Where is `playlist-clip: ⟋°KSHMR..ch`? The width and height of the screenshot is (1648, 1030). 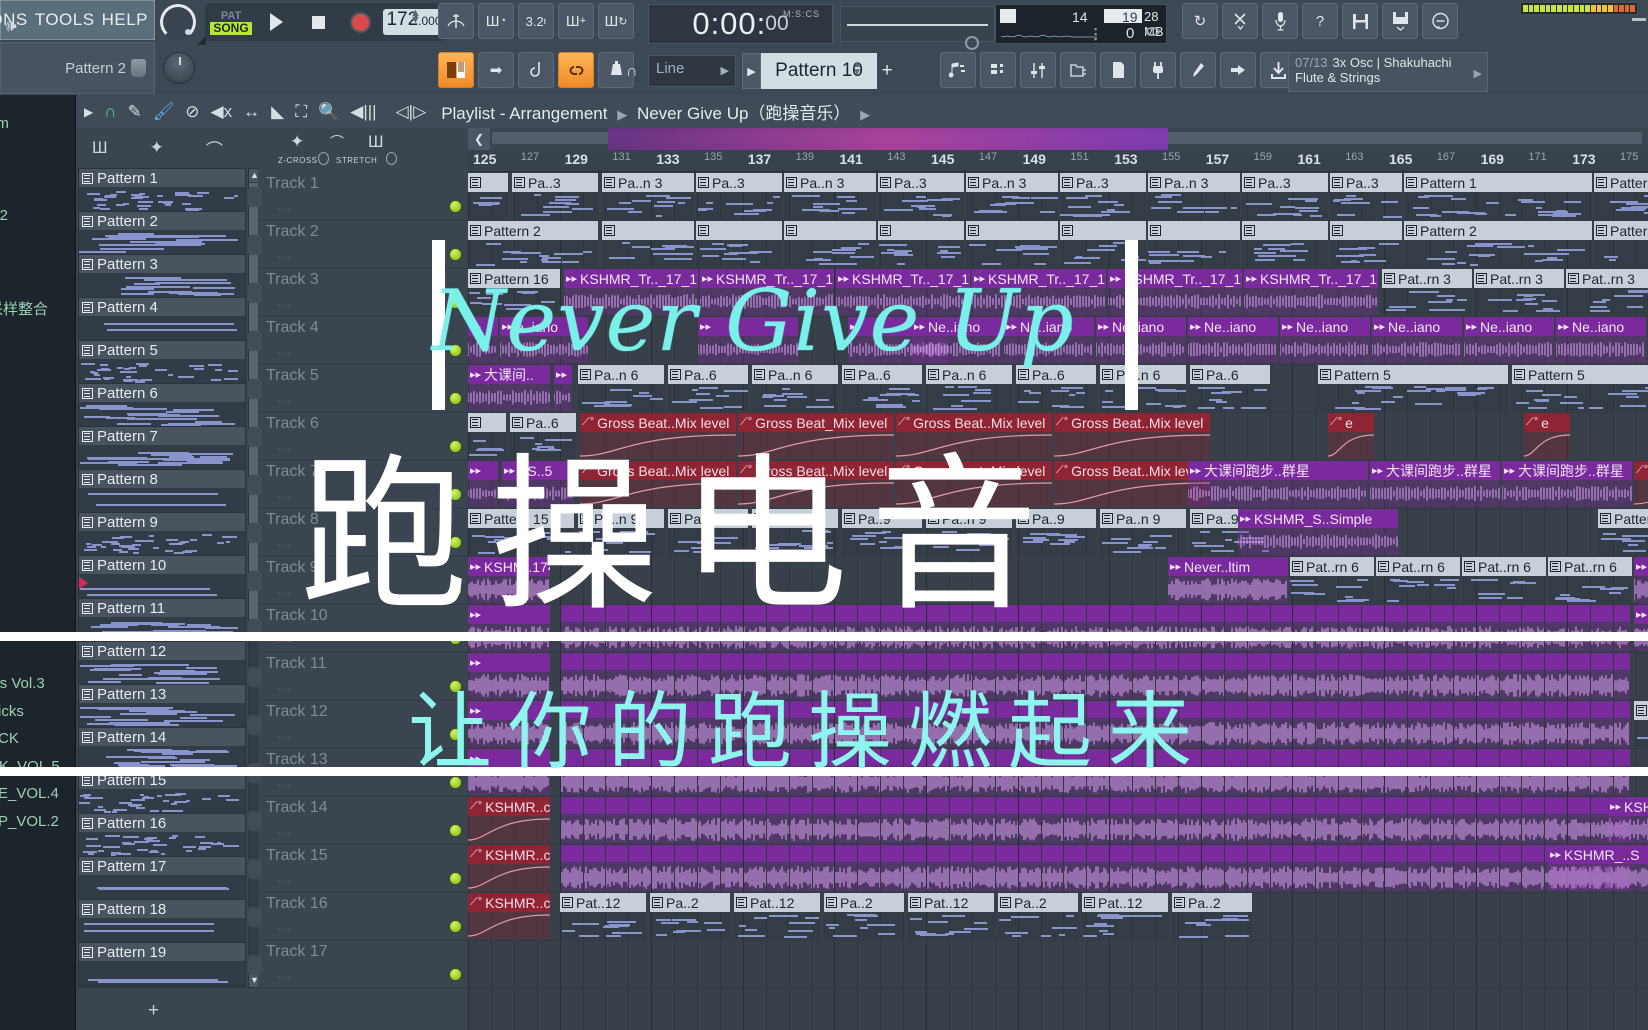 playlist-clip: ⟋°KSHMR..ch is located at coordinates (509, 916).